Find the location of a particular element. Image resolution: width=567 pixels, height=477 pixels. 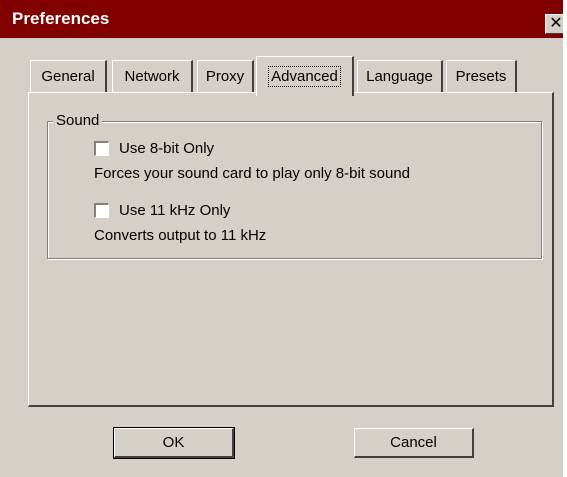

tab-language-label: Language is located at coordinates (399, 76).